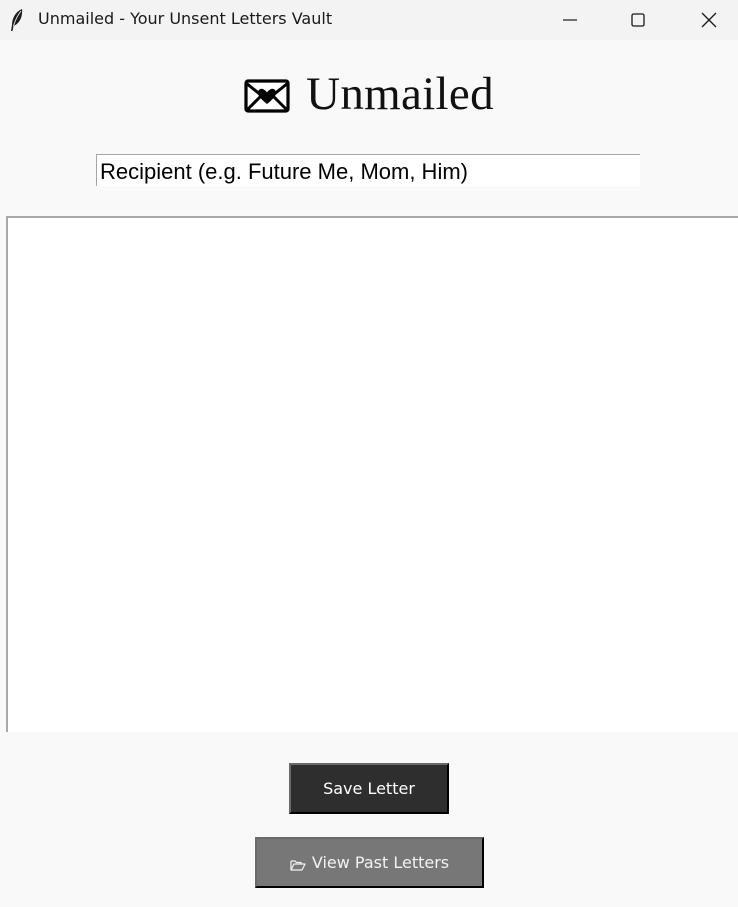  I want to click on minimize-icon, so click(570, 20).